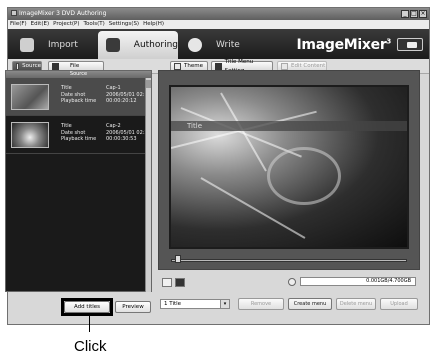  What do you see at coordinates (310, 304) in the screenshot?
I see `create-menu-button: Create menu` at bounding box center [310, 304].